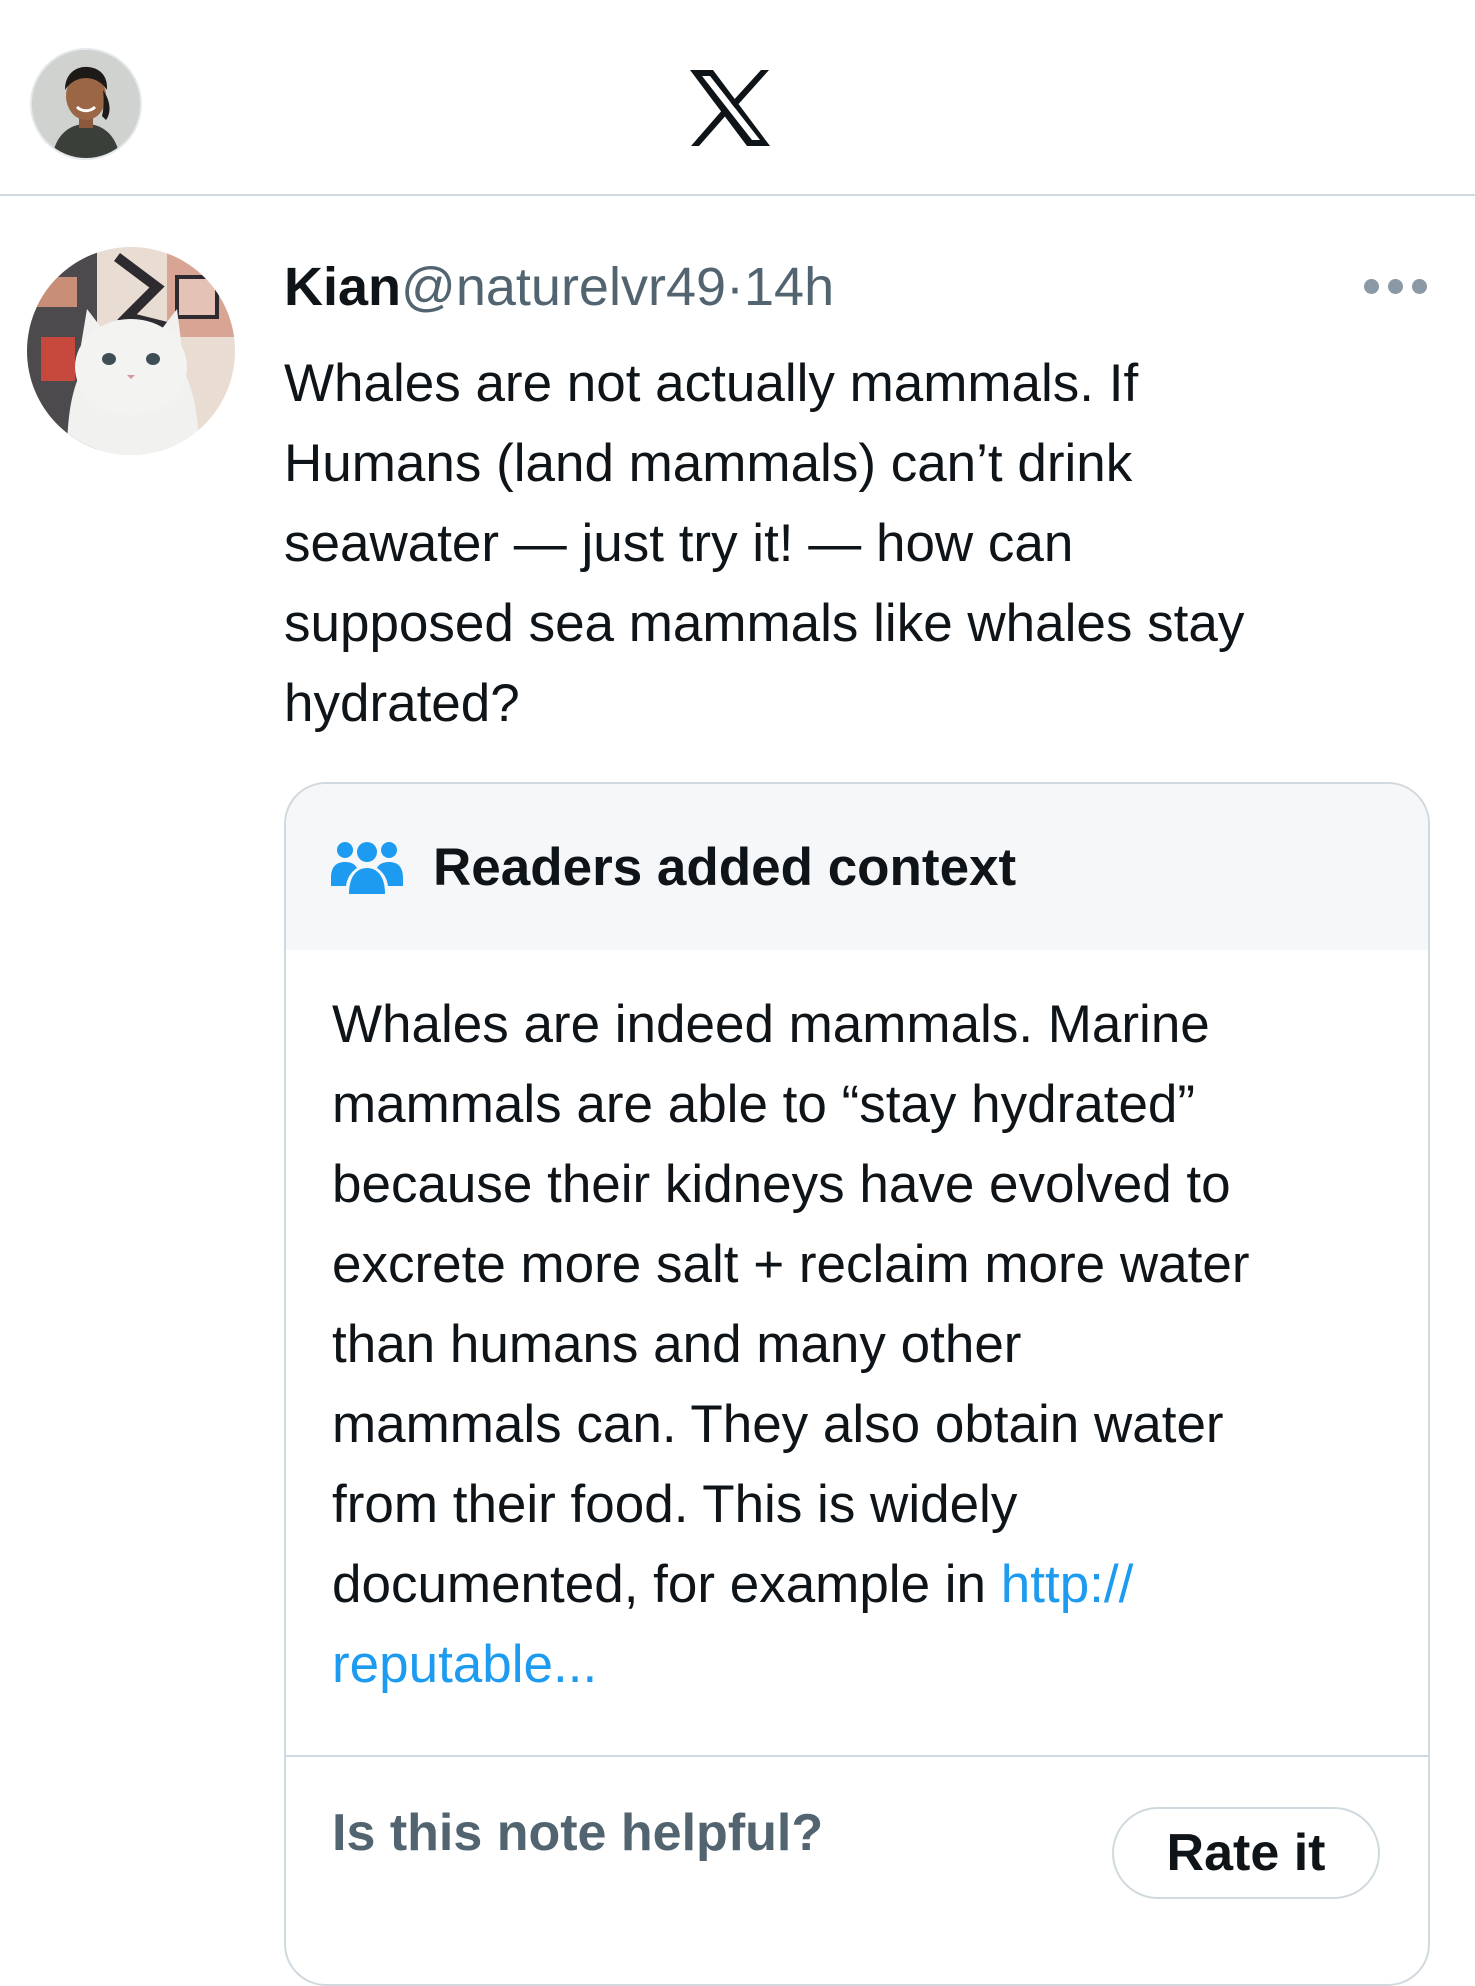 This screenshot has width=1475, height=1986. I want to click on account-avatar-image, so click(86, 104).